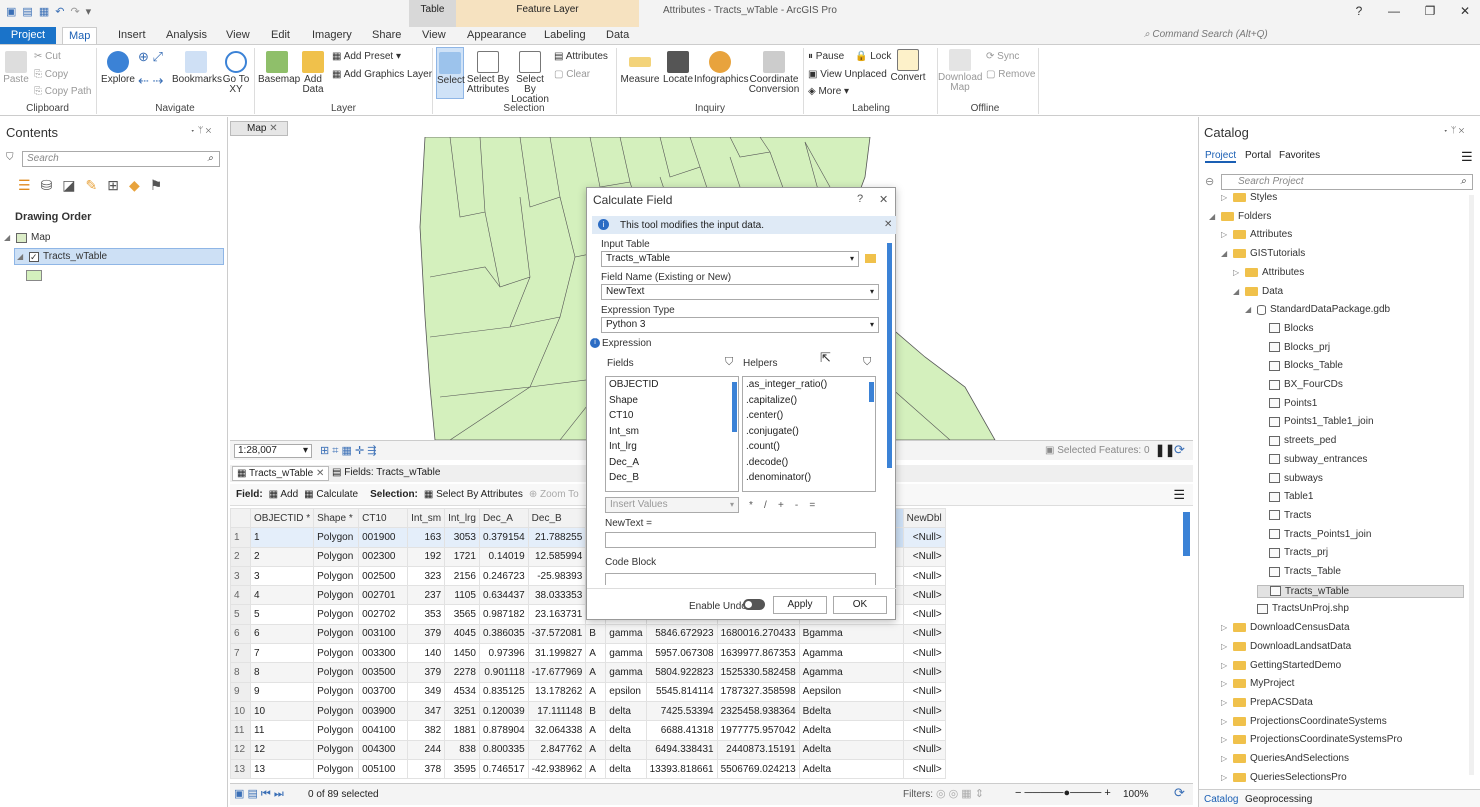 The height and width of the screenshot is (807, 1480). I want to click on table-cell: 004100, so click(383, 730).